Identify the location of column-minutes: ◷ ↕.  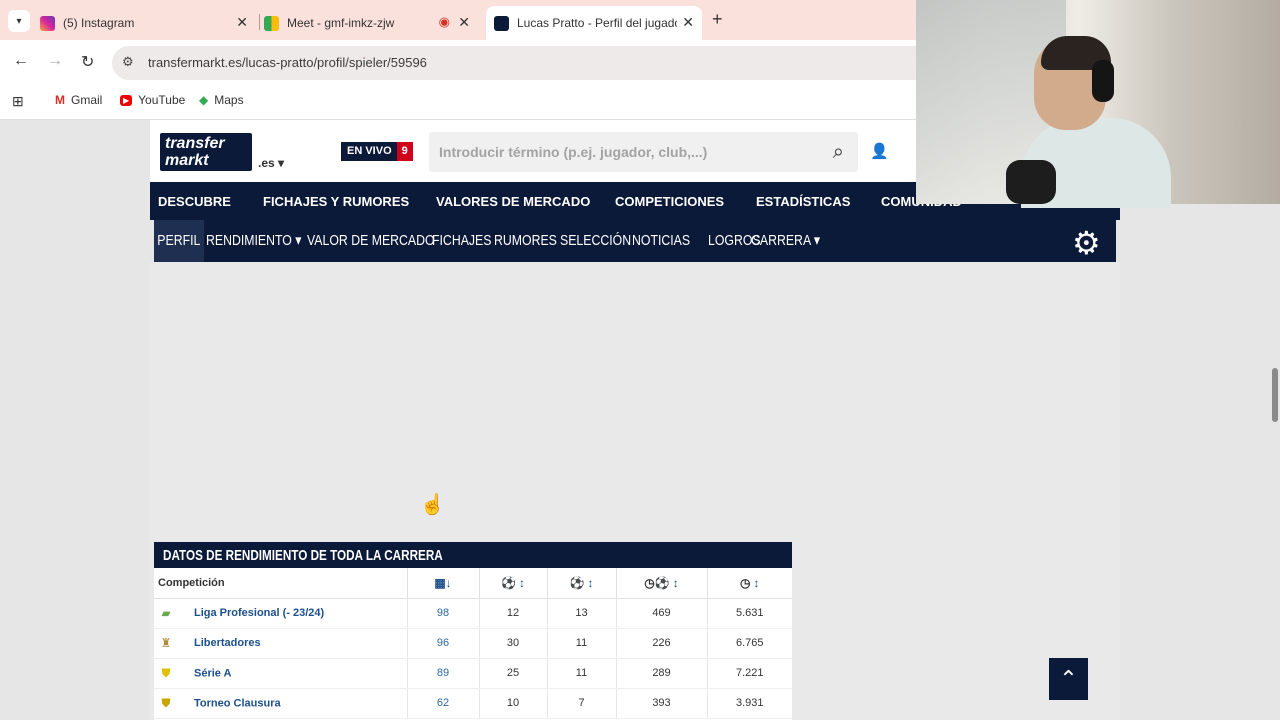
(749, 583).